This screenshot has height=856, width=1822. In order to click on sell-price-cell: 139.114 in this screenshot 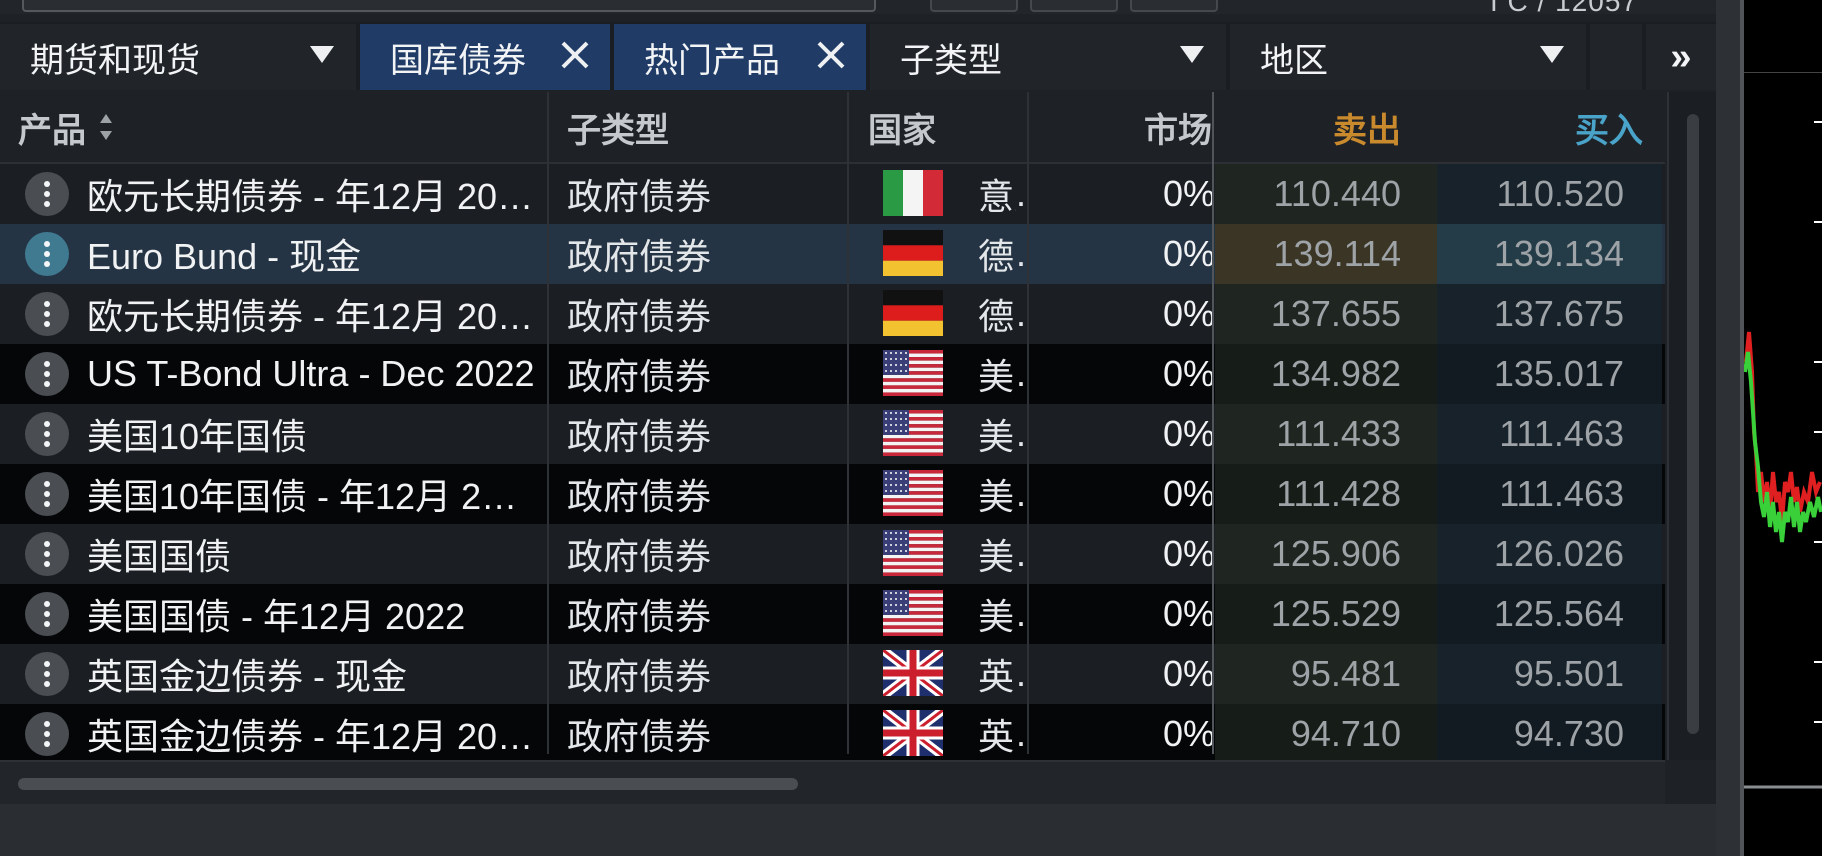, I will do `click(1326, 254)`.